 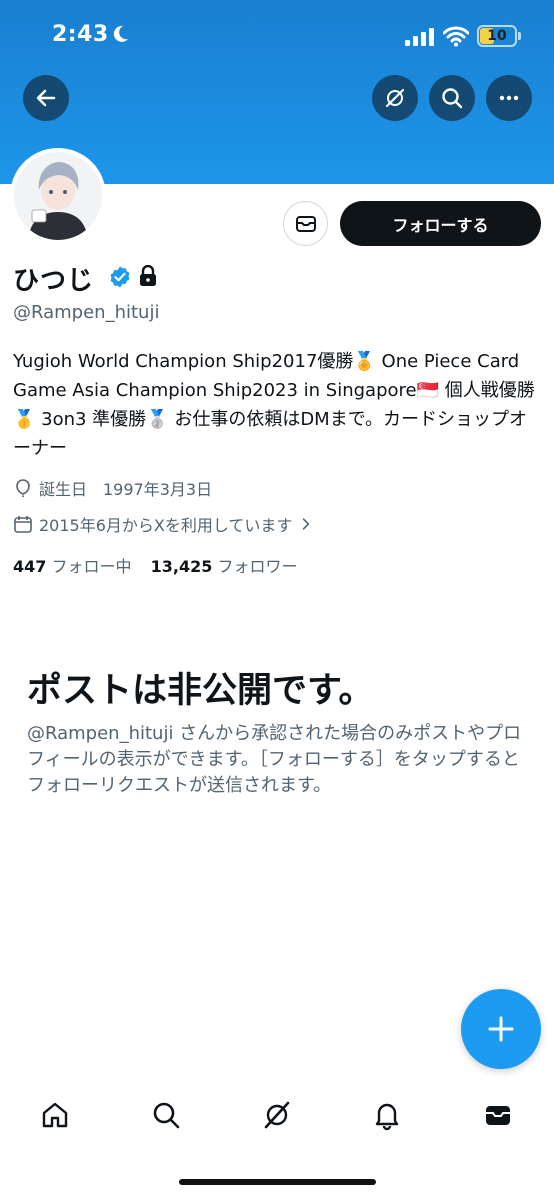 I want to click on signal-icon, so click(x=419, y=37).